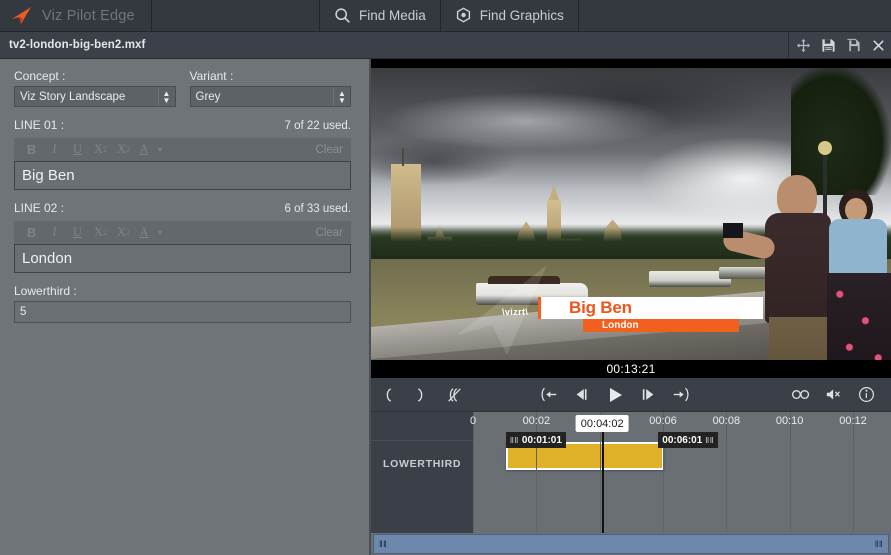 The height and width of the screenshot is (555, 891). Describe the element at coordinates (453, 395) in the screenshot. I see `clear-marks-icon` at that location.